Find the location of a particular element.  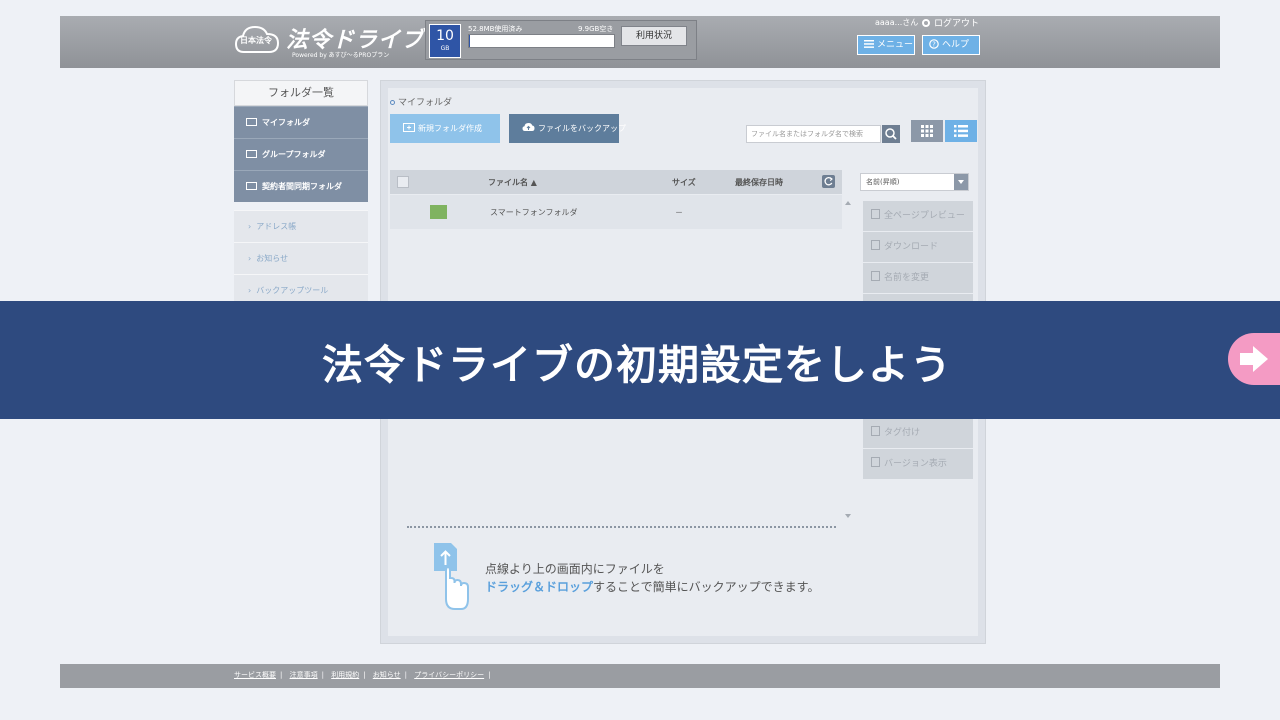

grid-view-button is located at coordinates (927, 131).